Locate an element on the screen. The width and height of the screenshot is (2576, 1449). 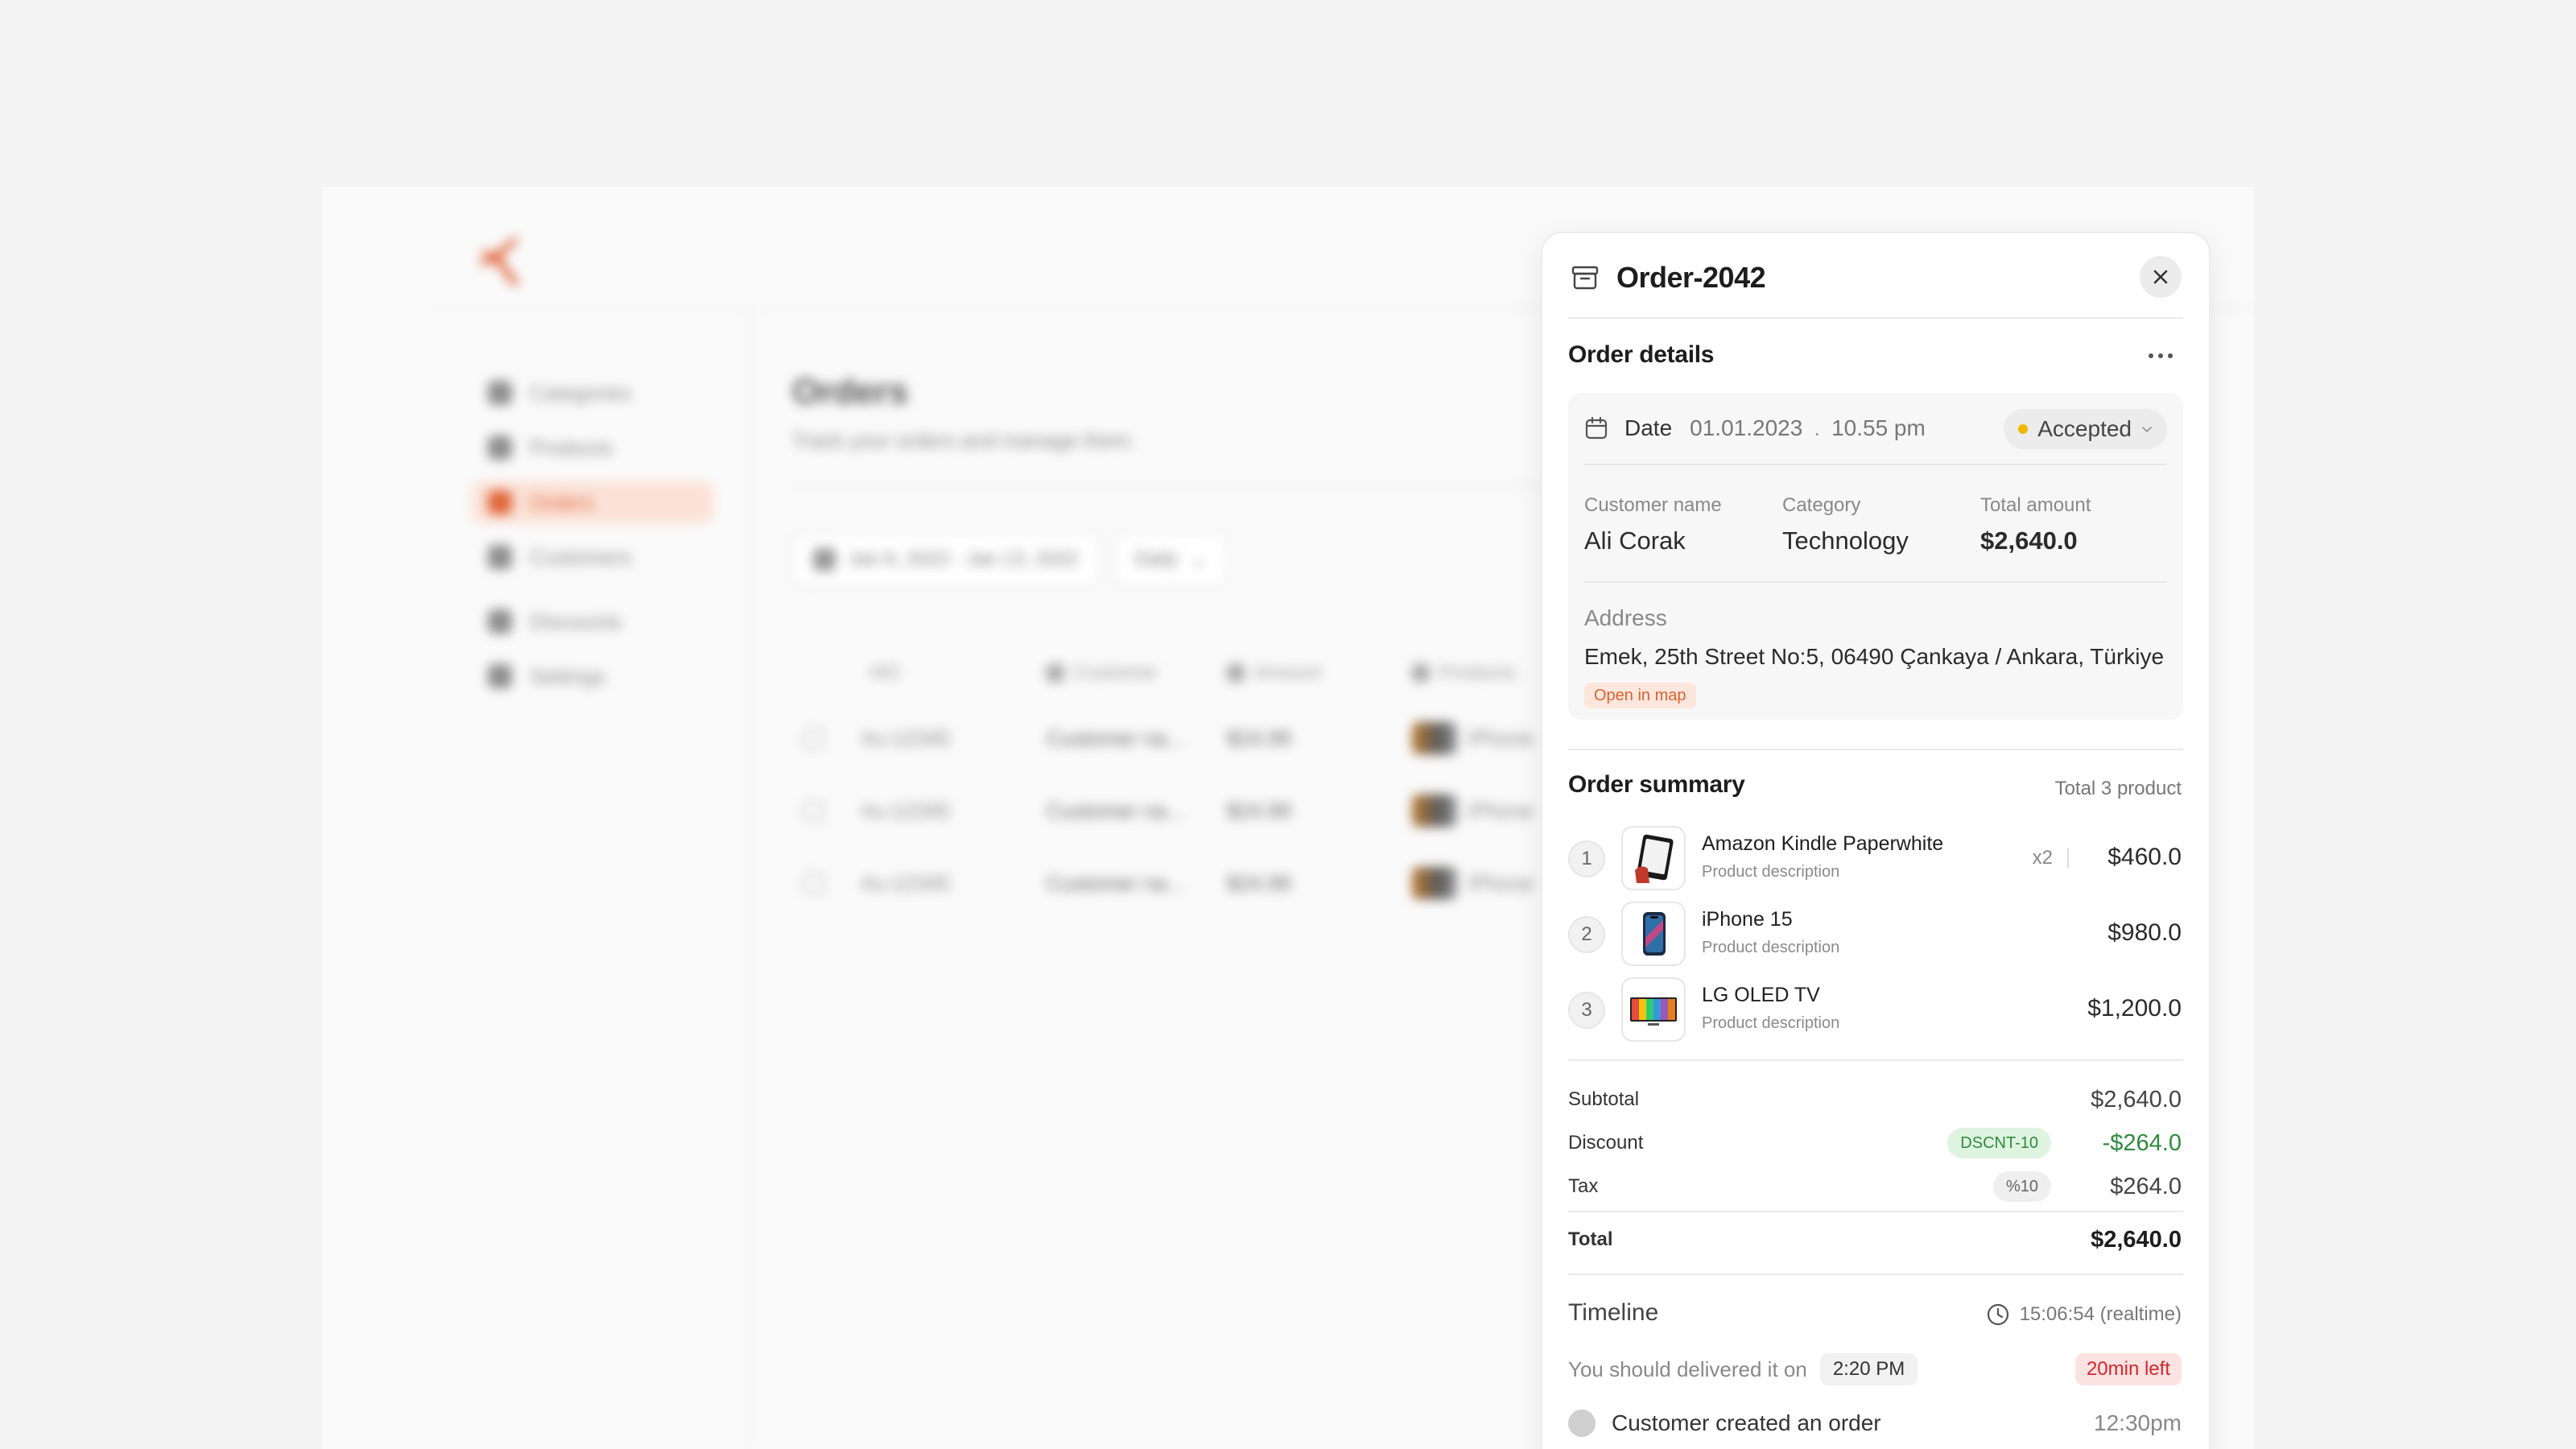
iphone-icon is located at coordinates (1654, 934).